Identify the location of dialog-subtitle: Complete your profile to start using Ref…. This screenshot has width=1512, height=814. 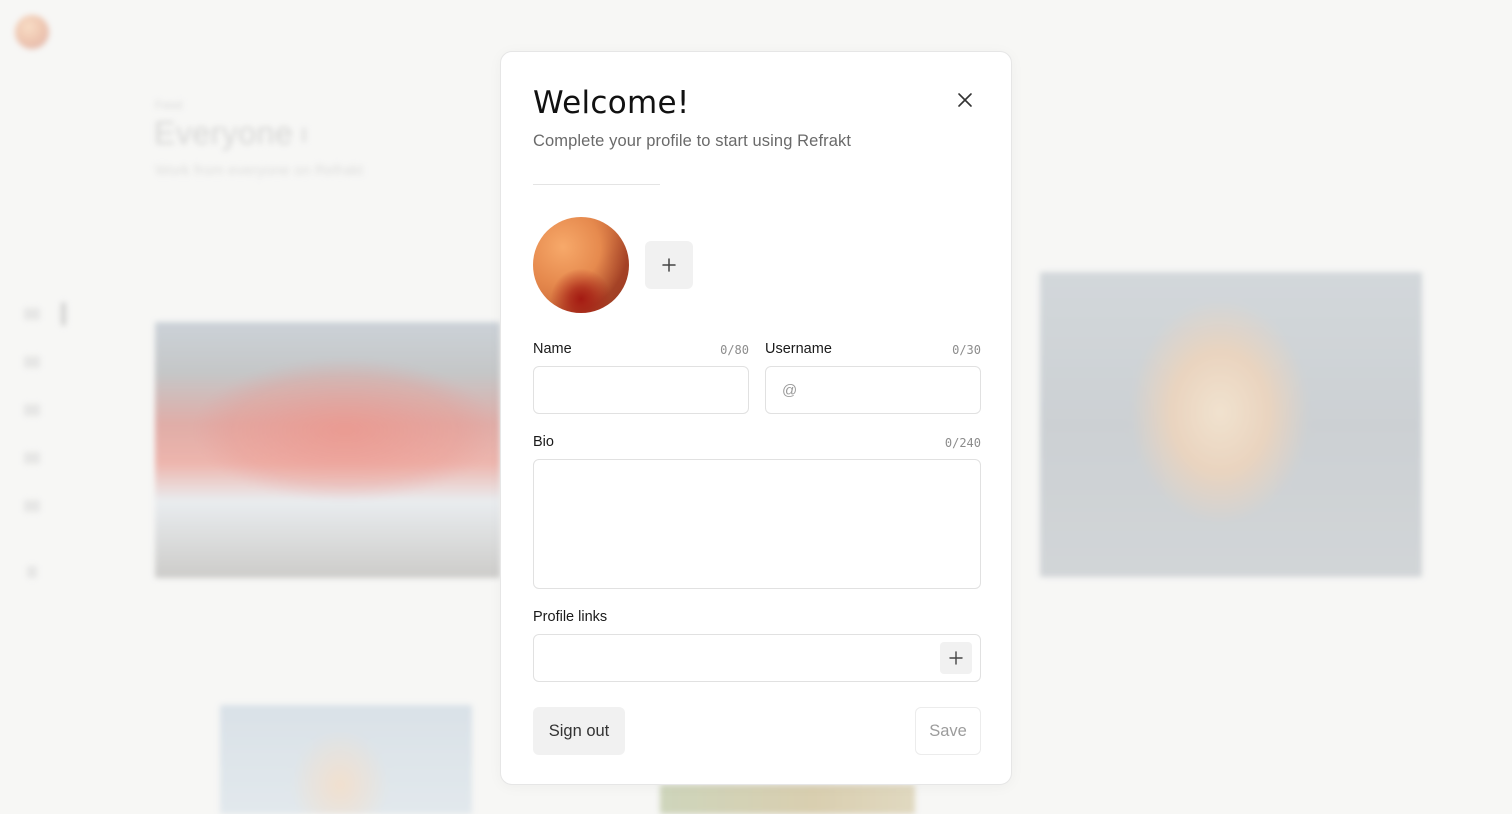
(692, 141).